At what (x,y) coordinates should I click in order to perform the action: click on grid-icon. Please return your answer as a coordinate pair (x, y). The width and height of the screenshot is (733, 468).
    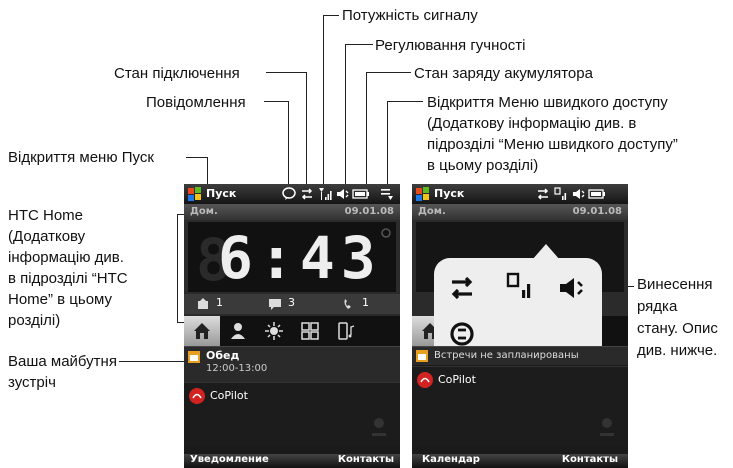
    Looking at the image, I should click on (310, 331).